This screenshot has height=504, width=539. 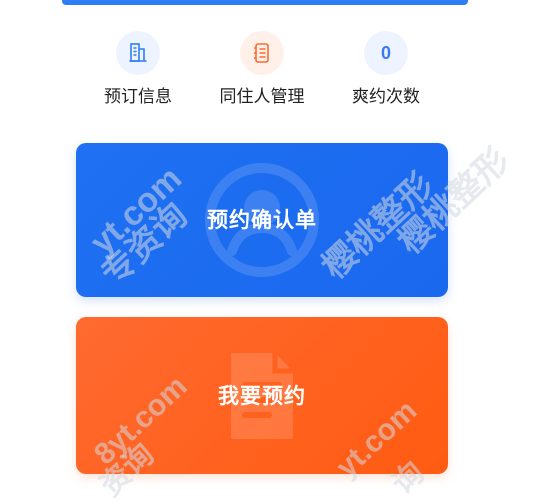 I want to click on co-resident-management-label: 同住人管理, so click(x=262, y=97).